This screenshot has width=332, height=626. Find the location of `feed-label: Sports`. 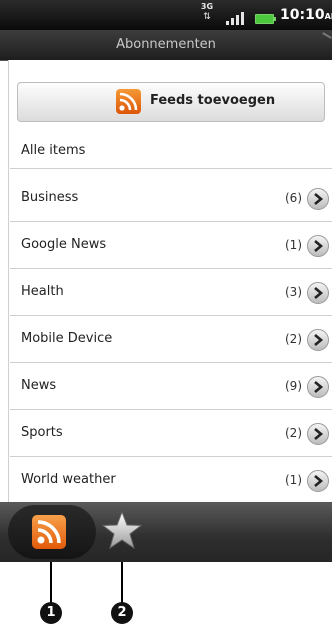

feed-label: Sports is located at coordinates (42, 432).